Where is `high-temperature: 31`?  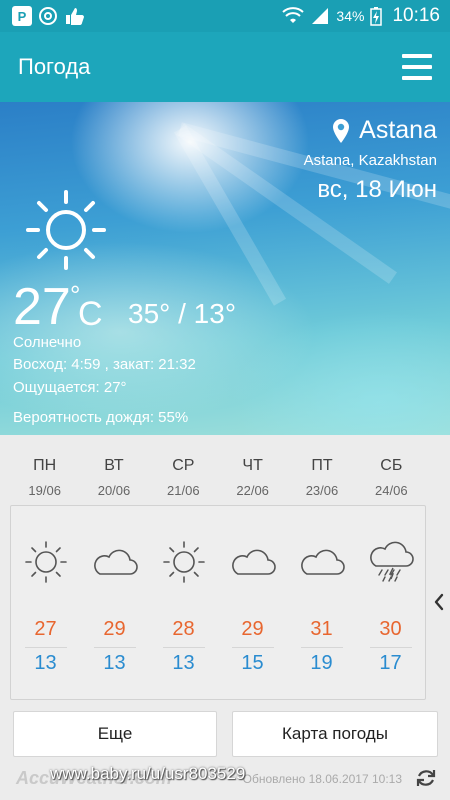
high-temperature: 31 is located at coordinates (321, 629).